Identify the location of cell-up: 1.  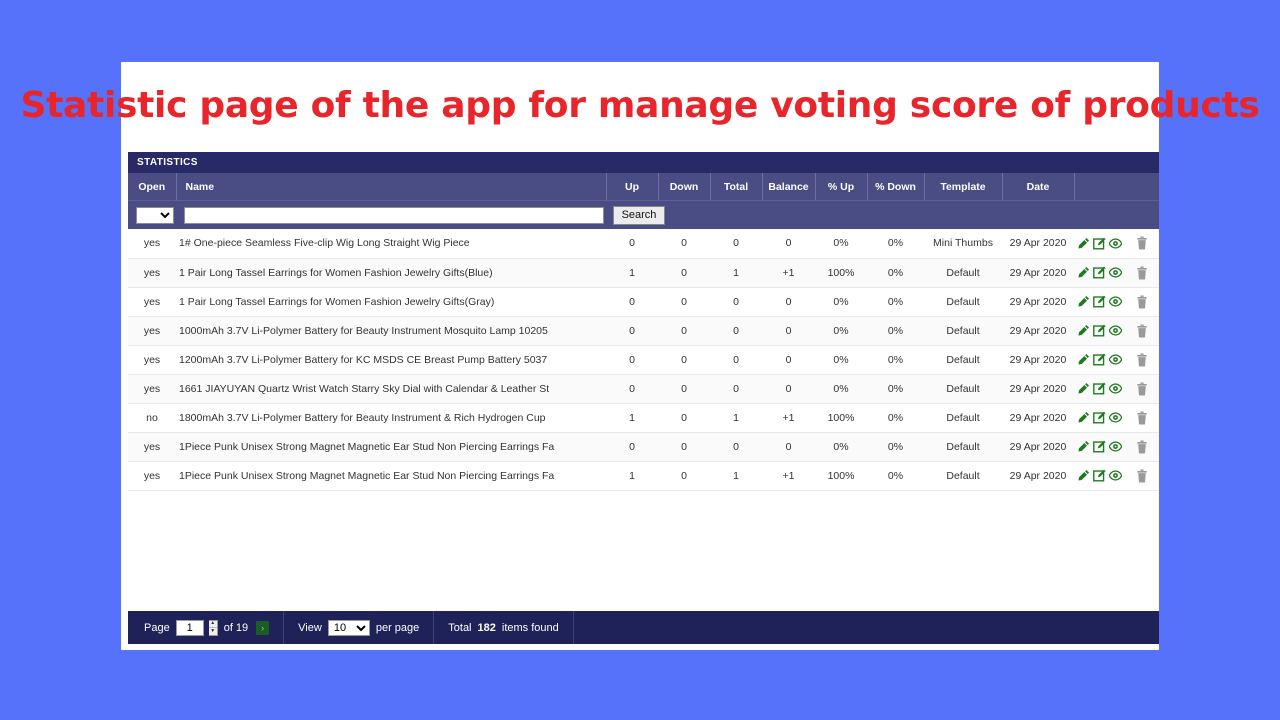
(632, 273).